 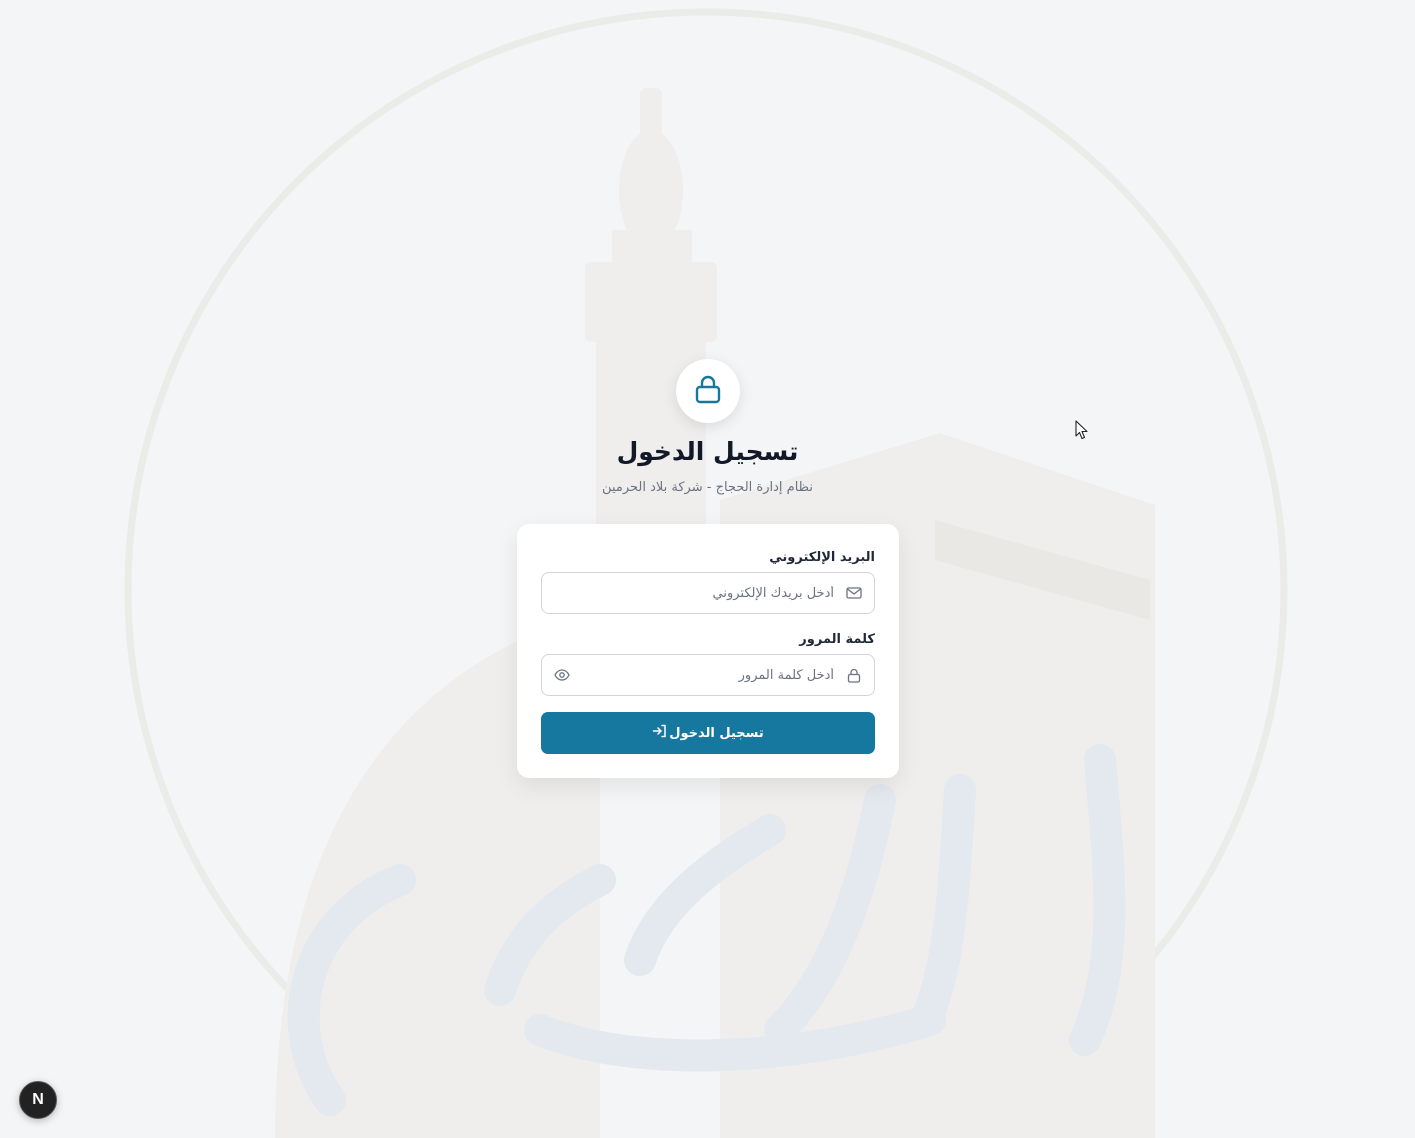 I want to click on email-input, so click(x=708, y=593).